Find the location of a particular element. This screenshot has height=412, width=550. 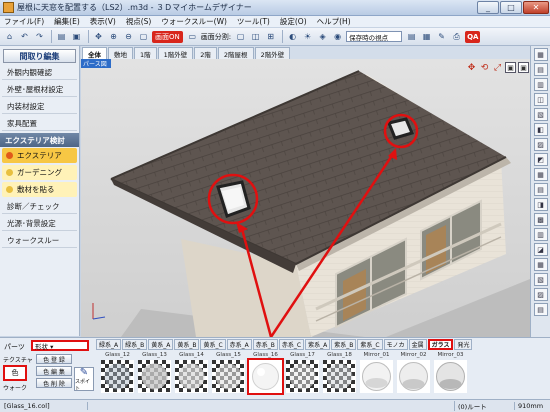

tab-all: 全体 is located at coordinates (94, 53).